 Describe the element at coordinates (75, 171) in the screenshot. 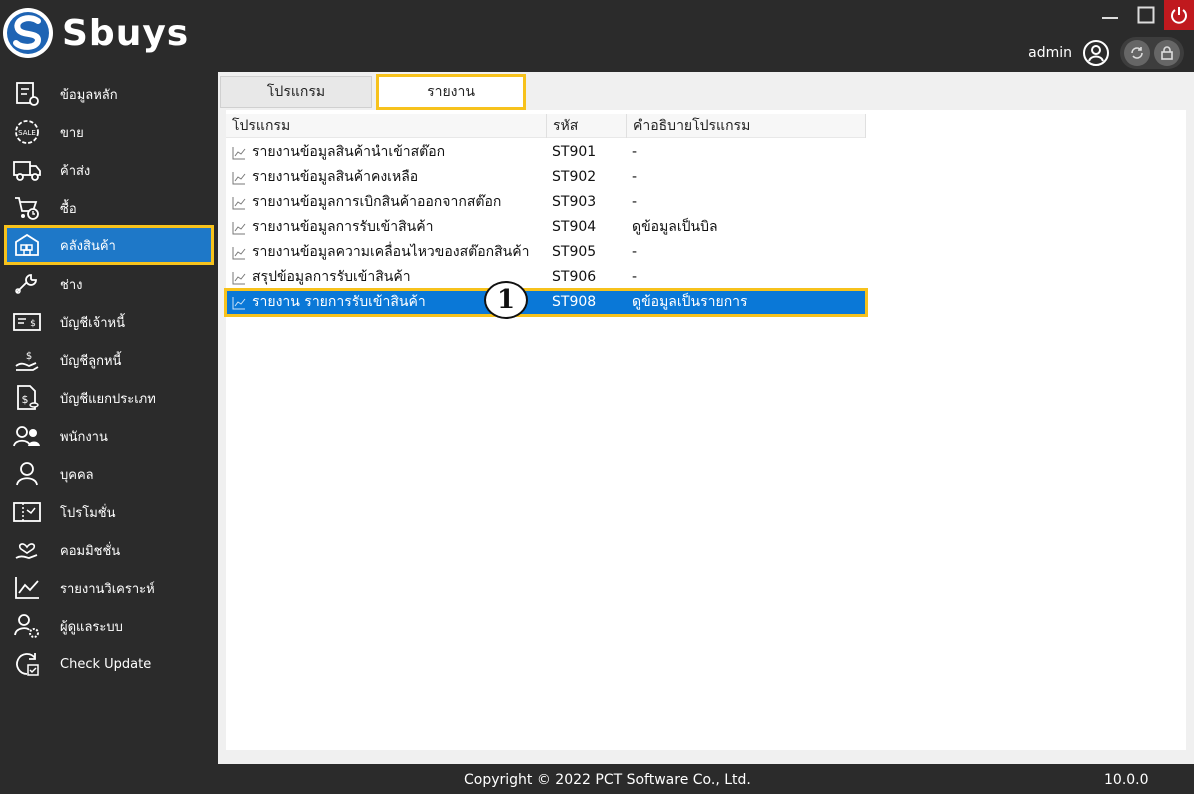

I see `sidebar-item-label: ค้าส่ง` at that location.